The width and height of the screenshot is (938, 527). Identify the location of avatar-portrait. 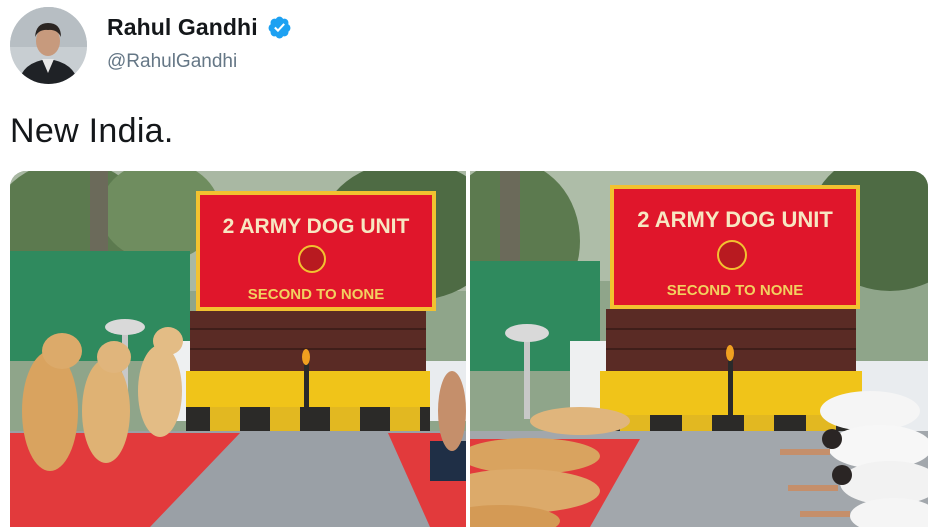
(48, 45).